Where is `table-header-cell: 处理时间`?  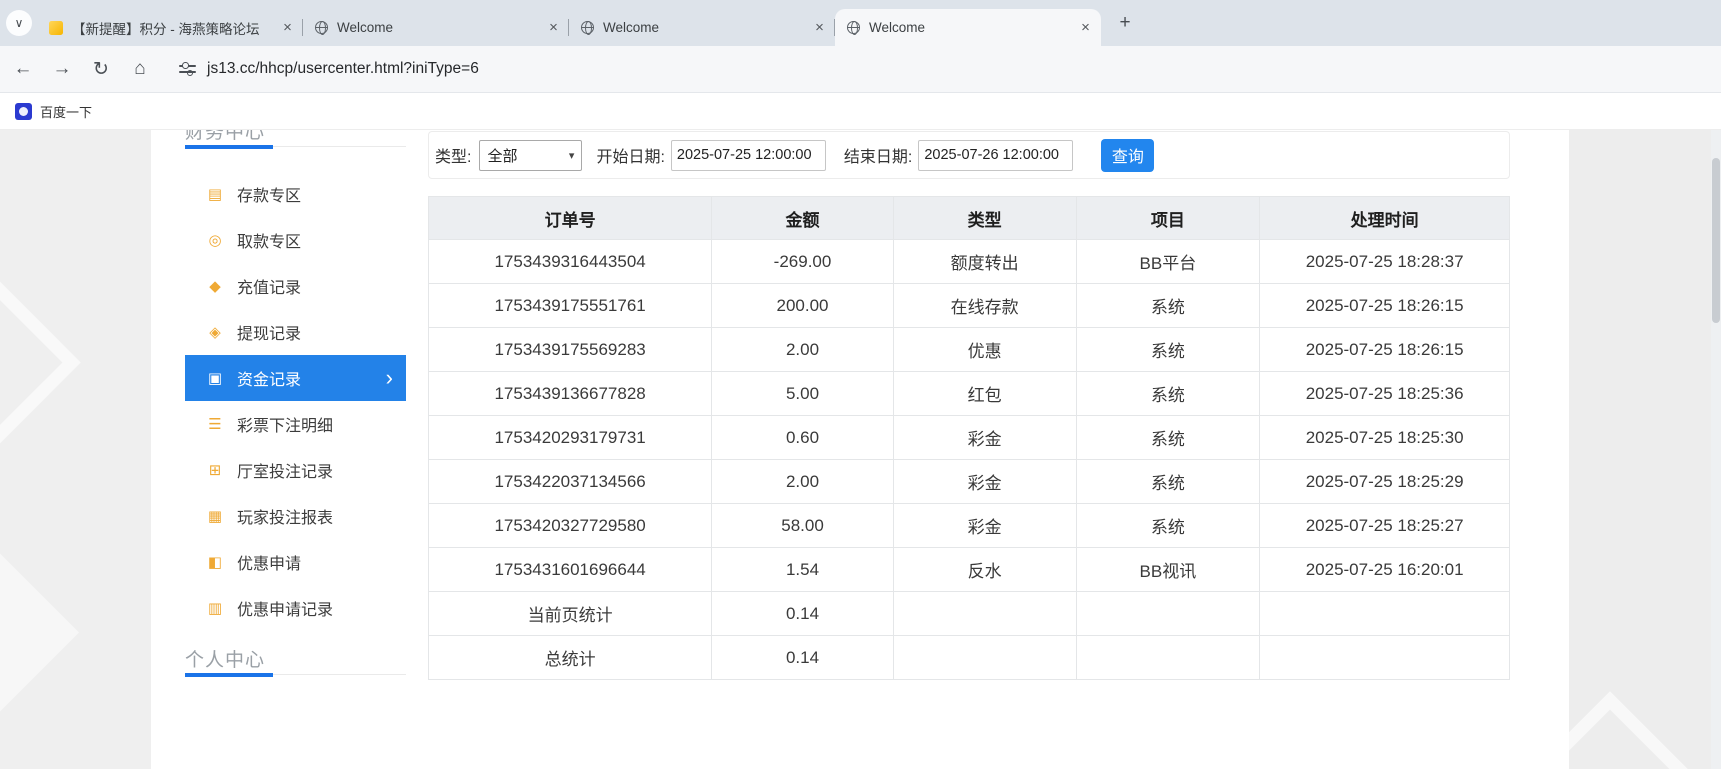 table-header-cell: 处理时间 is located at coordinates (1384, 218).